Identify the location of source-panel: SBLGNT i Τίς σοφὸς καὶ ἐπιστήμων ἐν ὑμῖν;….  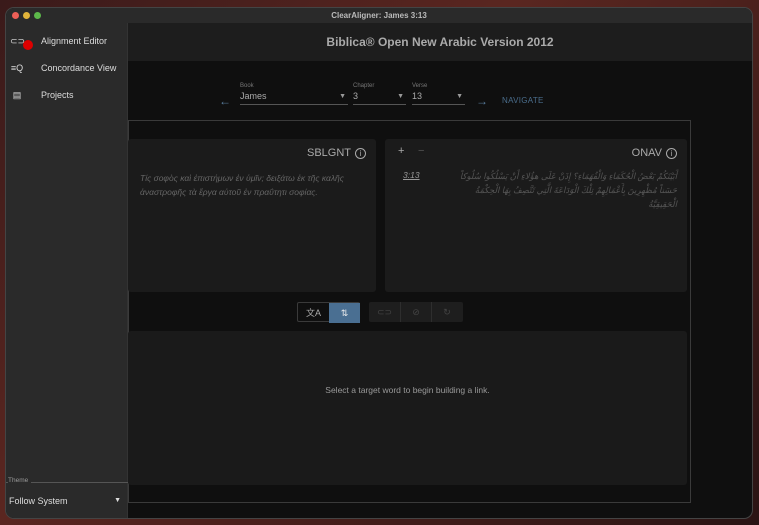
(252, 215).